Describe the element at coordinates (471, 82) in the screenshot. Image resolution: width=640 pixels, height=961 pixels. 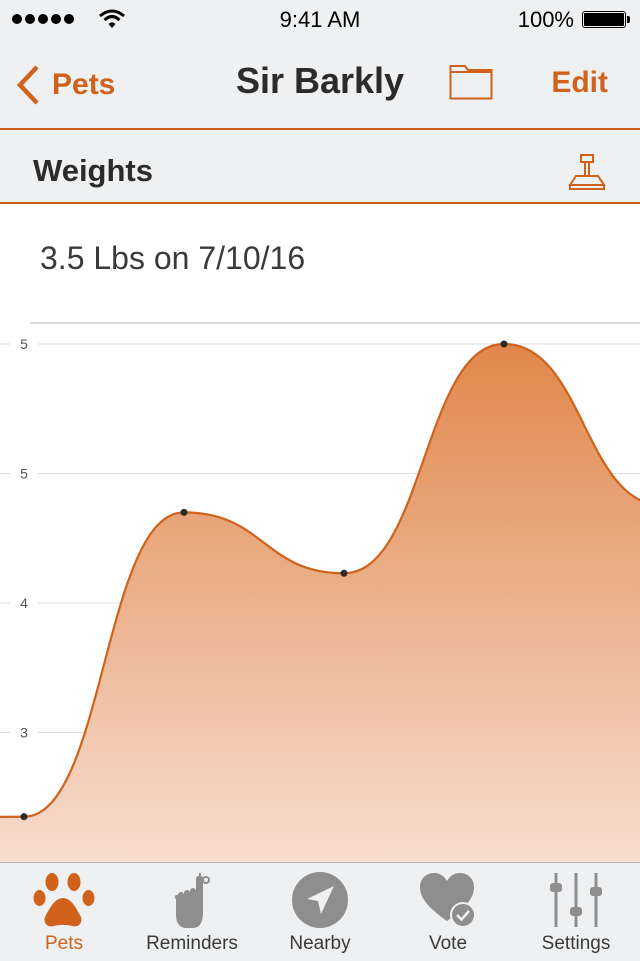
I see `folder-icon` at that location.